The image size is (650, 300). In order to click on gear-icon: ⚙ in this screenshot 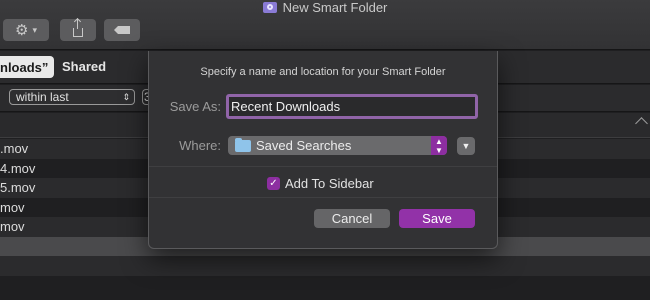, I will do `click(22, 30)`.